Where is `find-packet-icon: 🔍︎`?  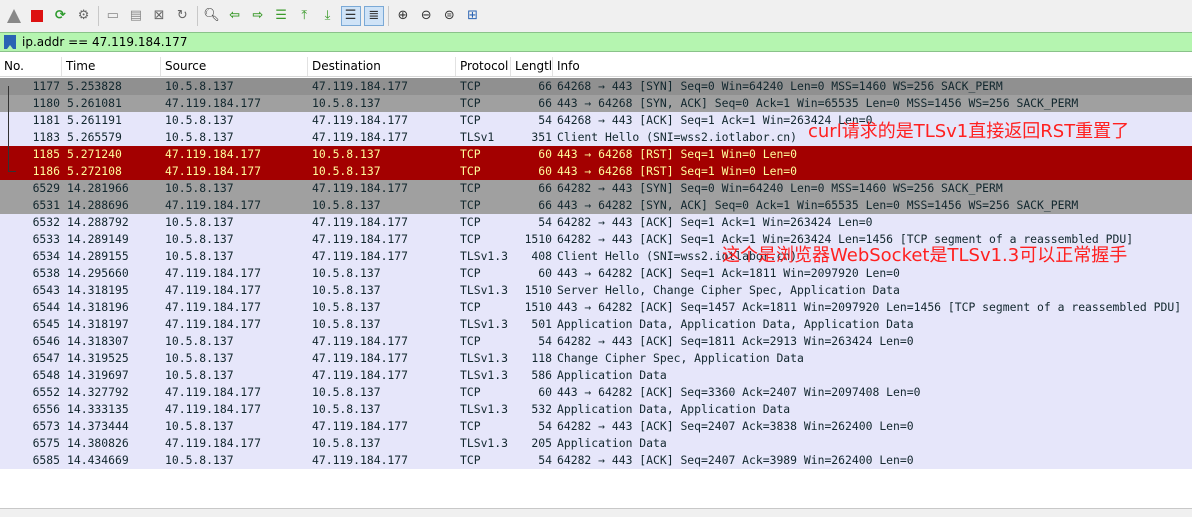 find-packet-icon: 🔍︎ is located at coordinates (212, 16).